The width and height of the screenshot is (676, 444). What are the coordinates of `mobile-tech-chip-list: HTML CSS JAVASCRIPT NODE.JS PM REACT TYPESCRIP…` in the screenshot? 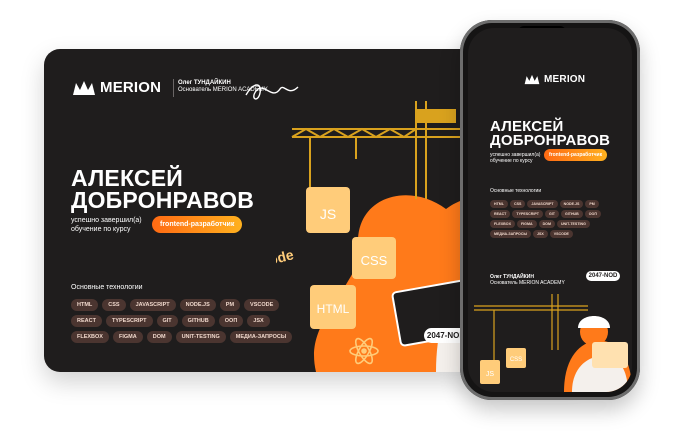 It's located at (551, 219).